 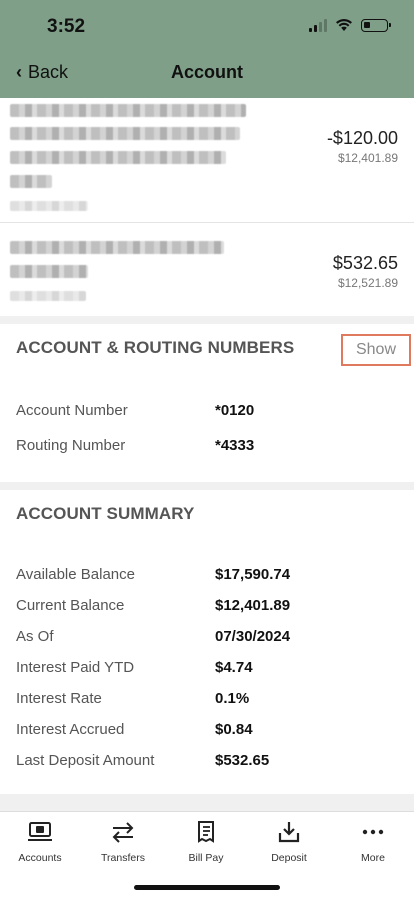 I want to click on tab-label: More, so click(x=373, y=858).